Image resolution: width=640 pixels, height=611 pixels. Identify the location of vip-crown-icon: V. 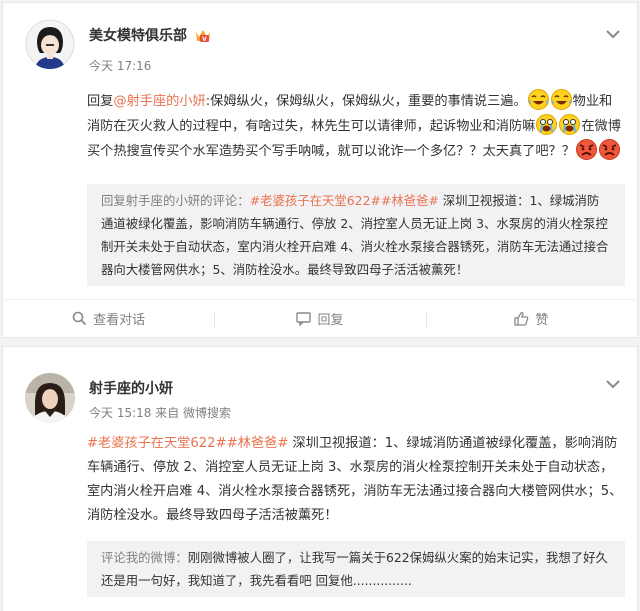
(203, 37).